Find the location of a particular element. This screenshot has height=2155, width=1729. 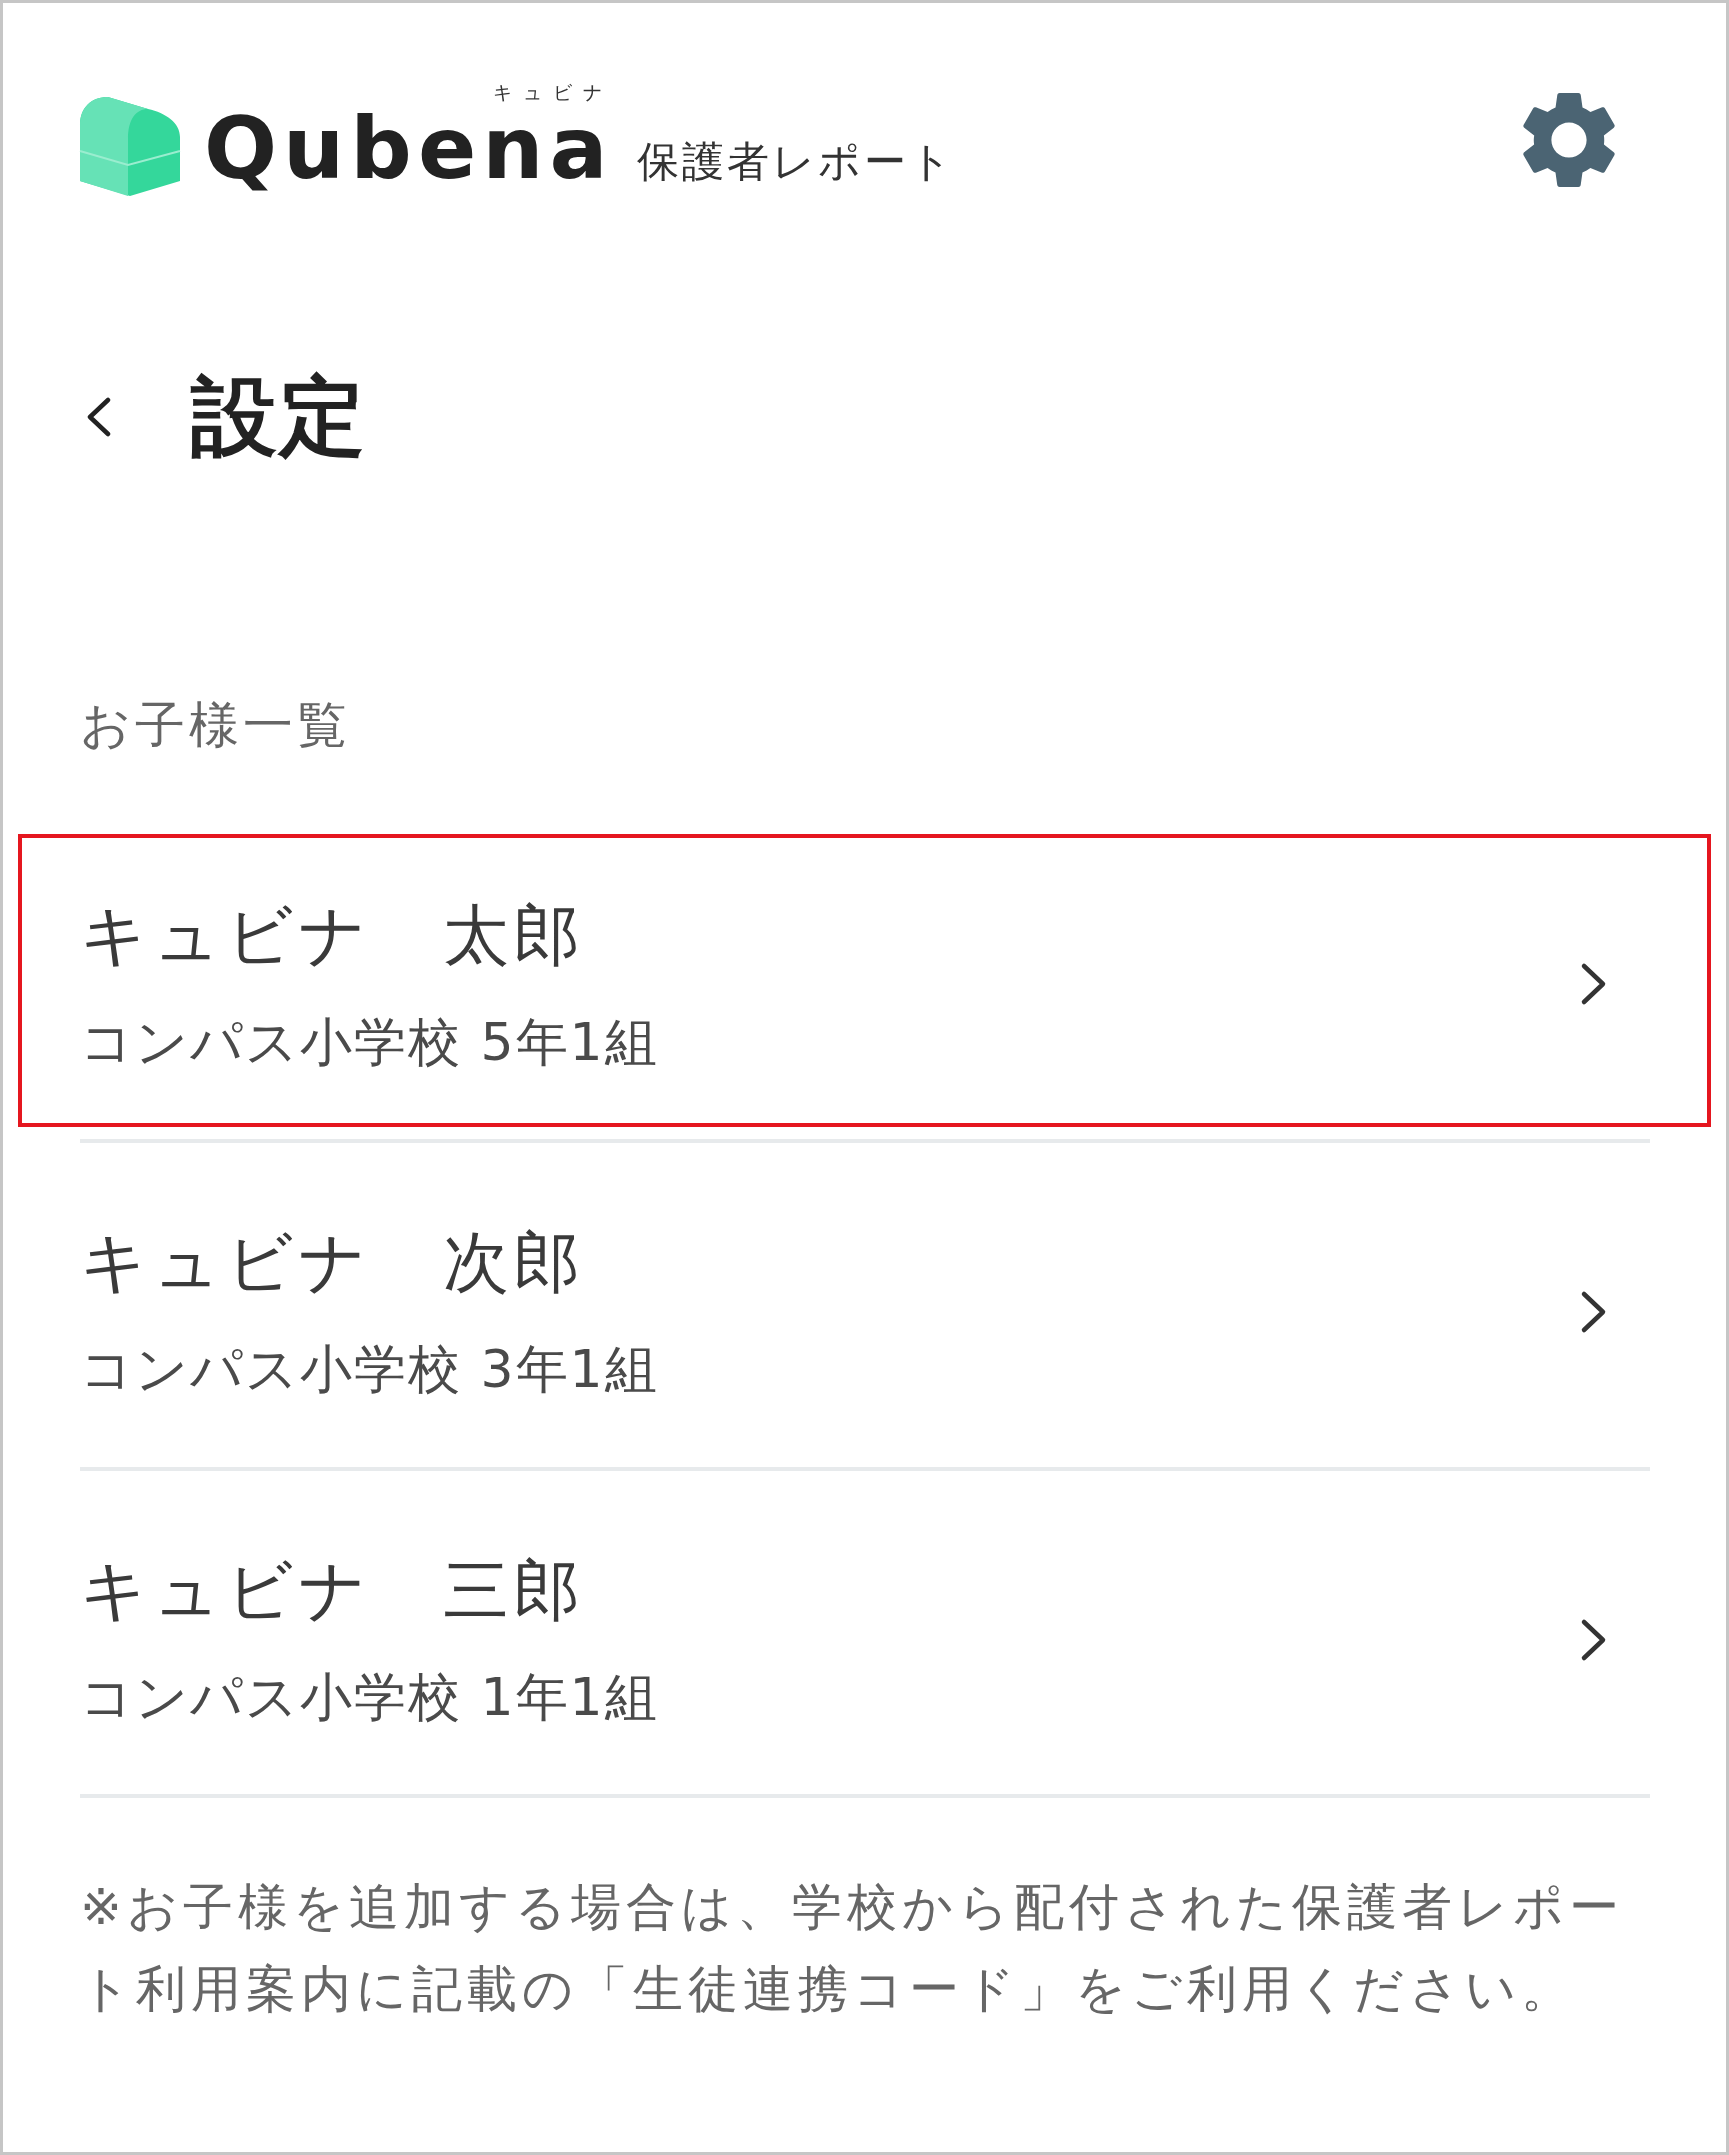

logo-icon is located at coordinates (130, 146).